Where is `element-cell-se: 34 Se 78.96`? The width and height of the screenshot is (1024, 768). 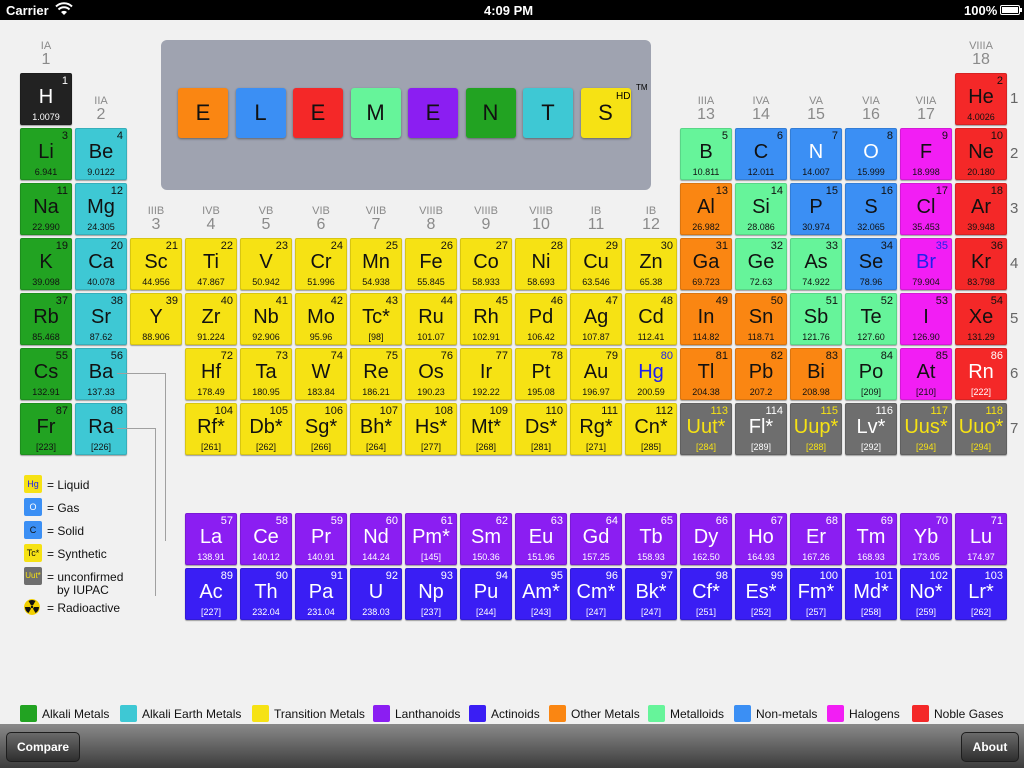 element-cell-se: 34 Se 78.96 is located at coordinates (871, 264).